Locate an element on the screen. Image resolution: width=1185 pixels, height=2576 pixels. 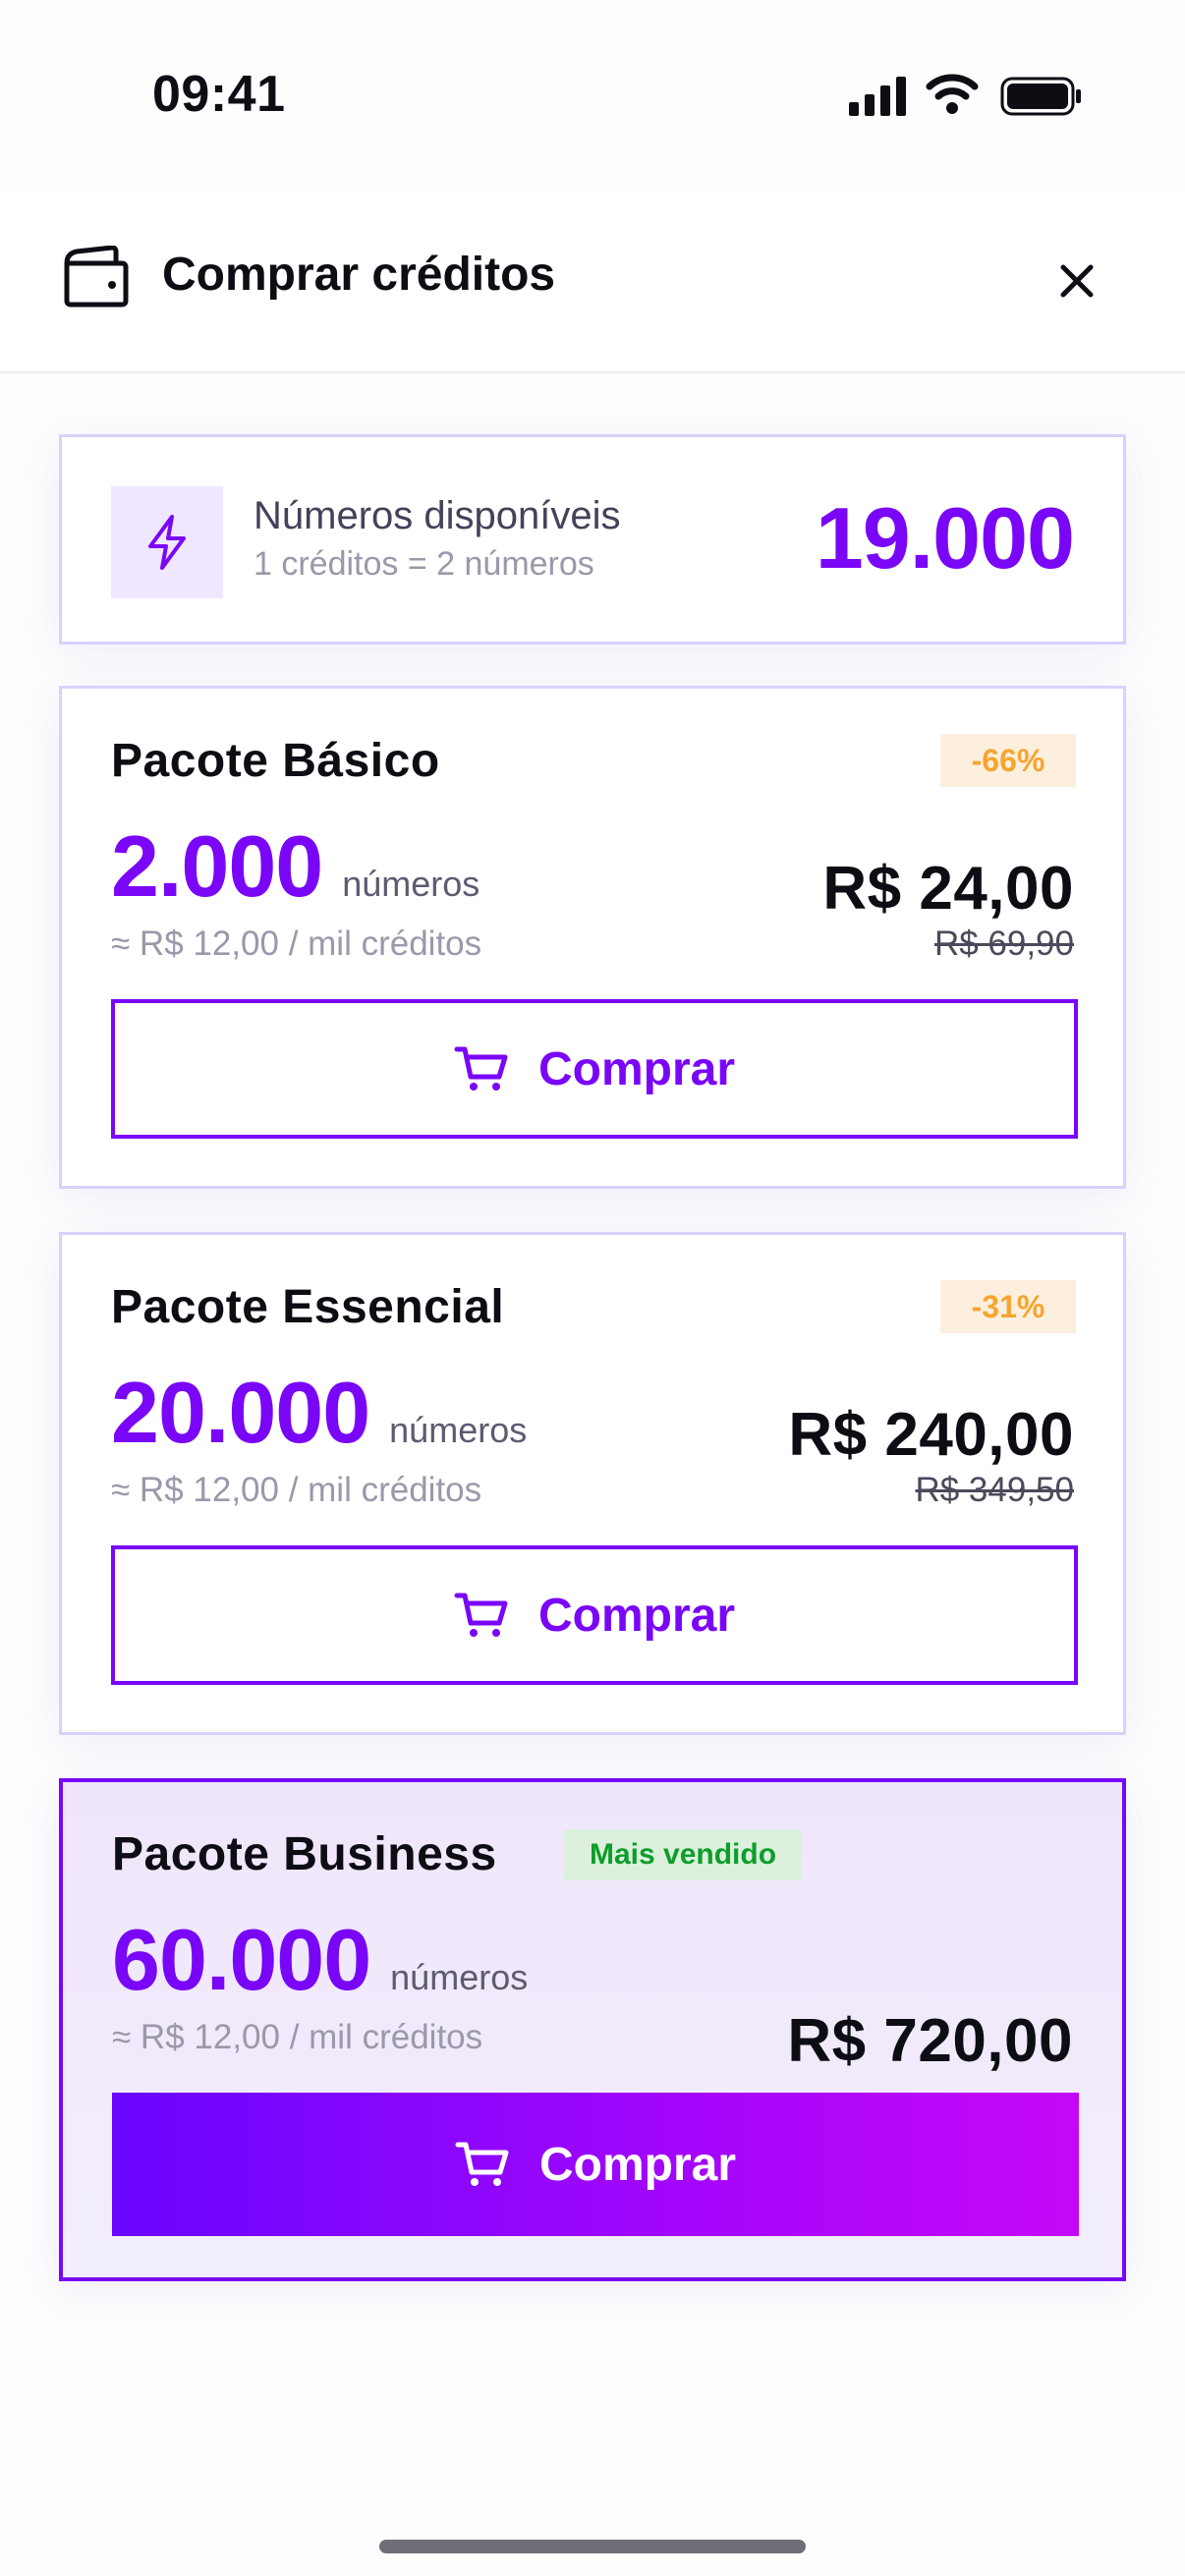
package-amount: 60.000 números is located at coordinates (320, 1960).